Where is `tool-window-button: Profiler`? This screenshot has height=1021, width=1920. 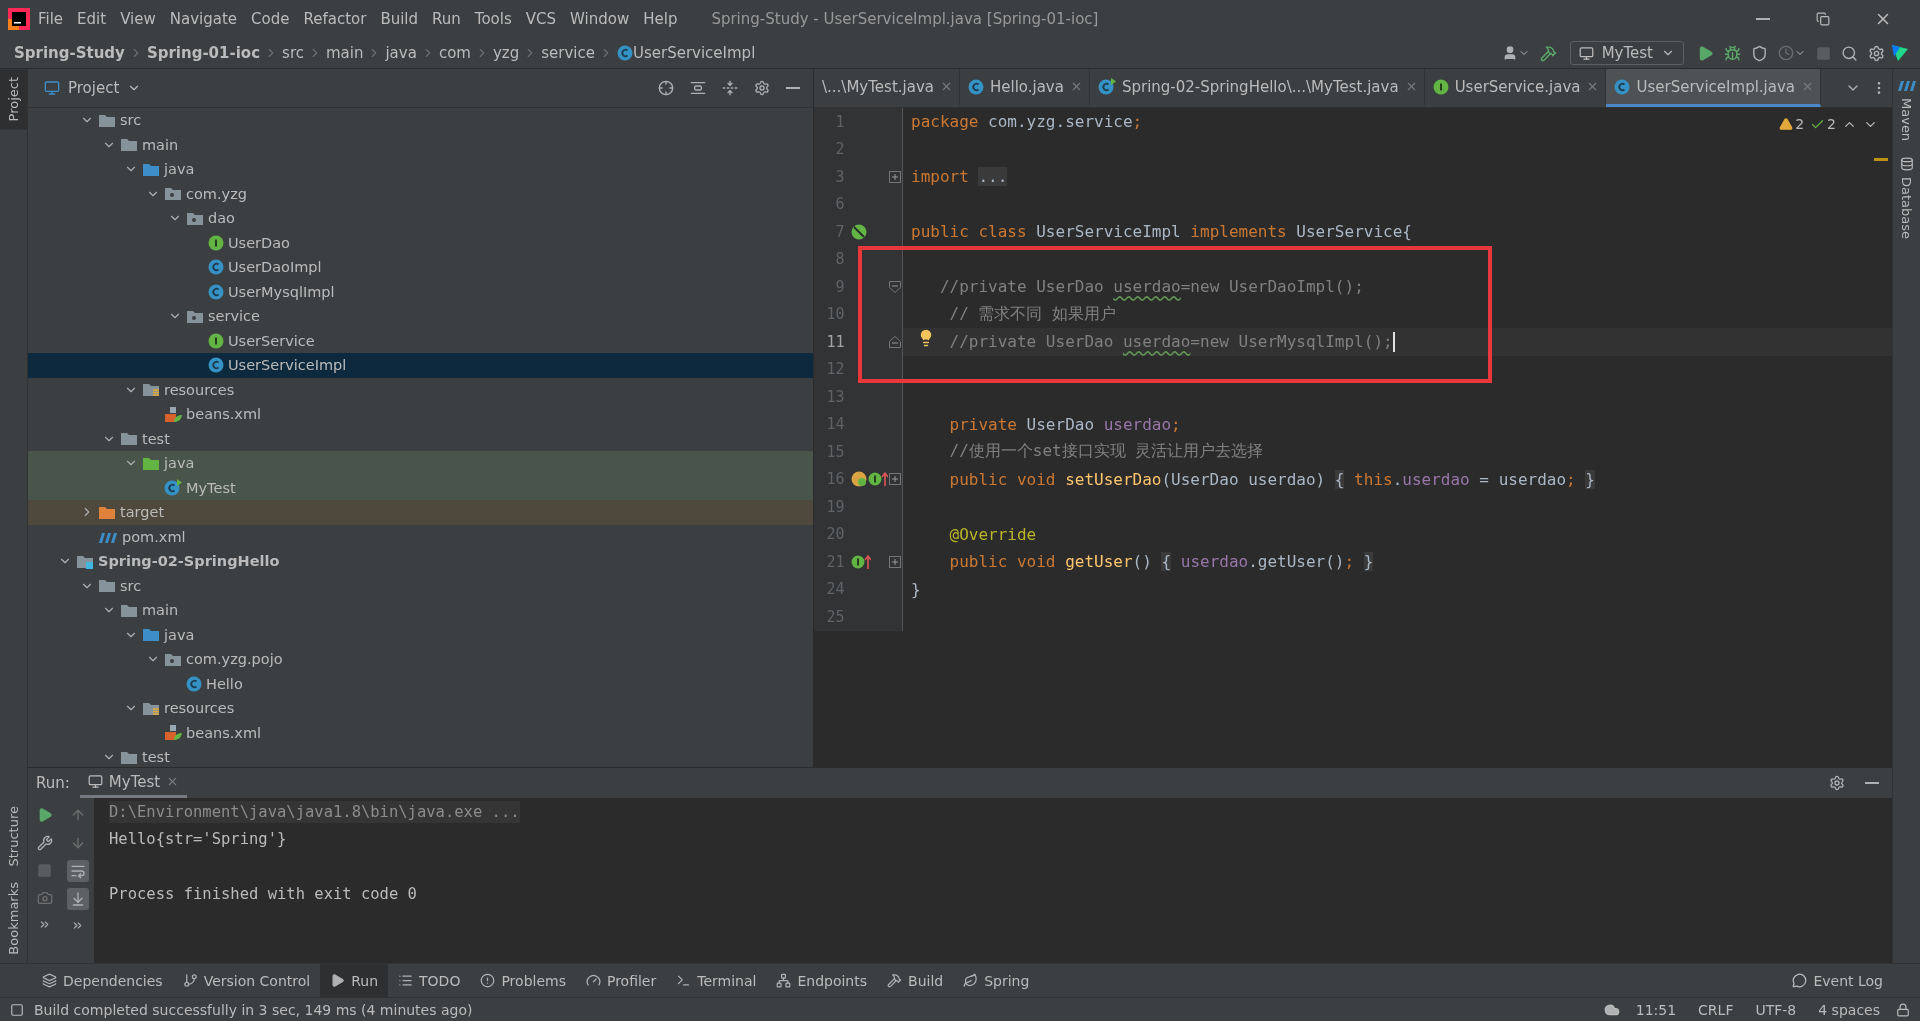 tool-window-button: Profiler is located at coordinates (621, 980).